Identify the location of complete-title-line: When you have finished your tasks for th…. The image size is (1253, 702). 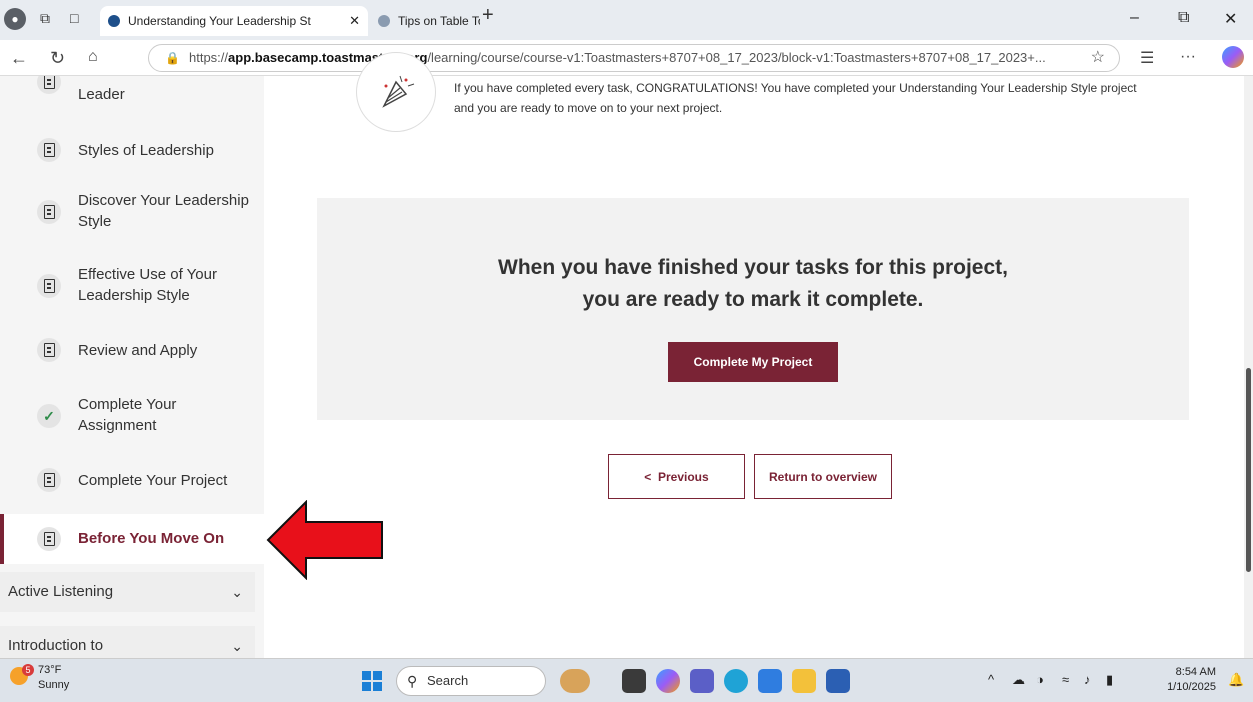
(753, 267).